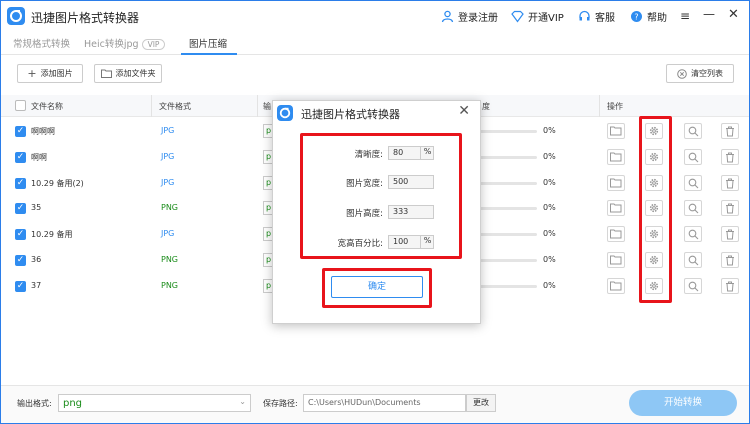 The image size is (750, 424). I want to click on header-file-name: 文件名称, so click(47, 106).